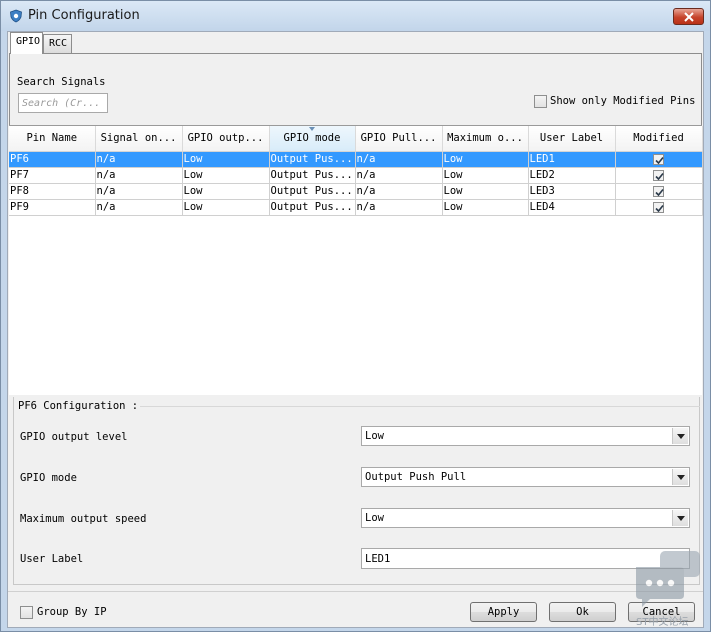 The height and width of the screenshot is (632, 711). I want to click on column-header-modified: Modified, so click(659, 139).